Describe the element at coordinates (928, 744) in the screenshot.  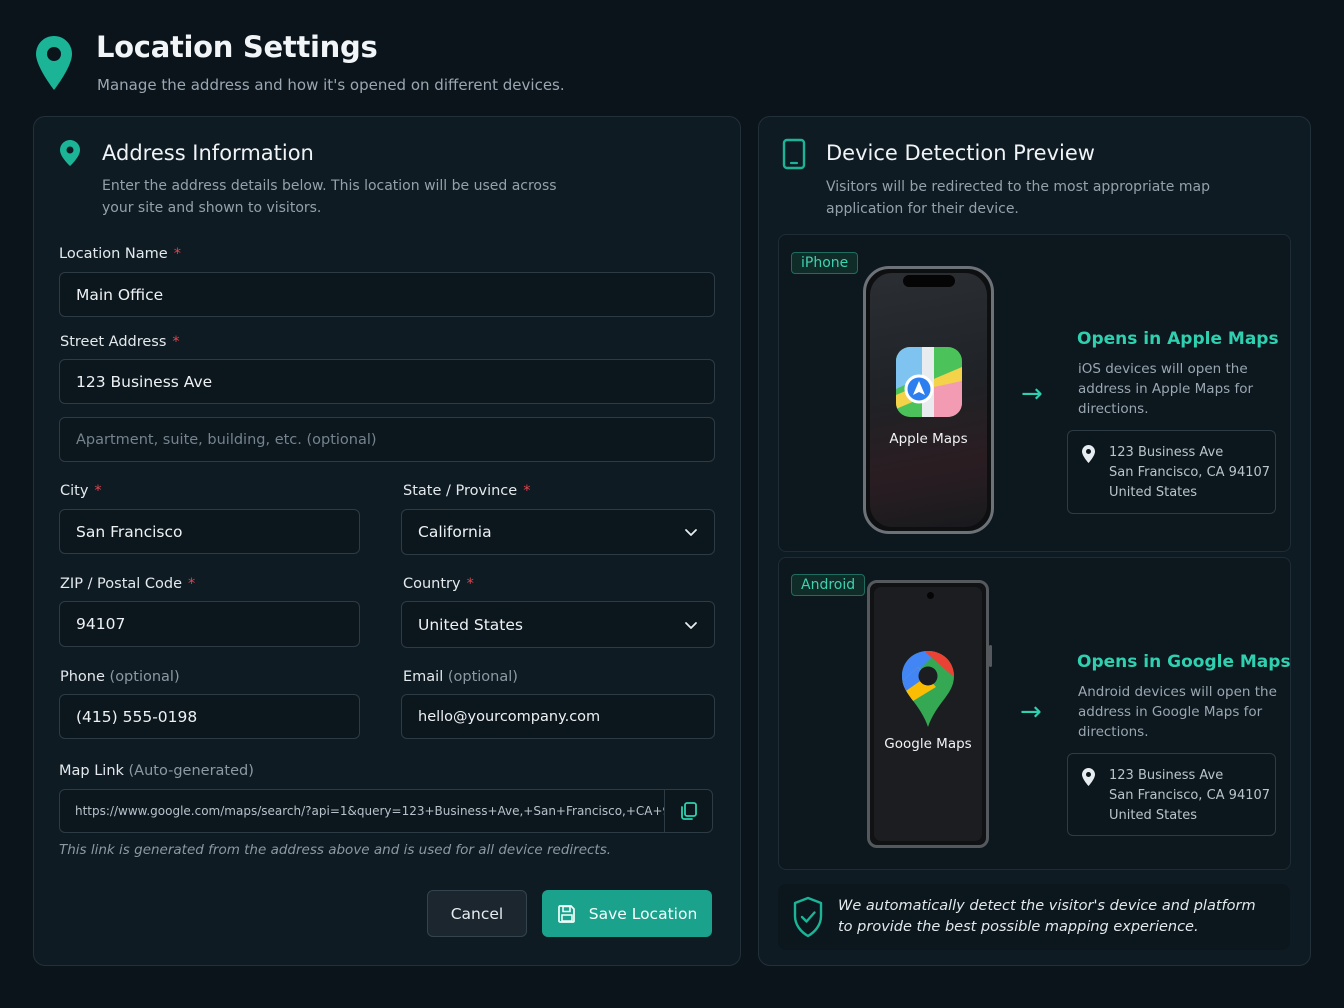
I see `google-maps-label: Google Maps` at that location.